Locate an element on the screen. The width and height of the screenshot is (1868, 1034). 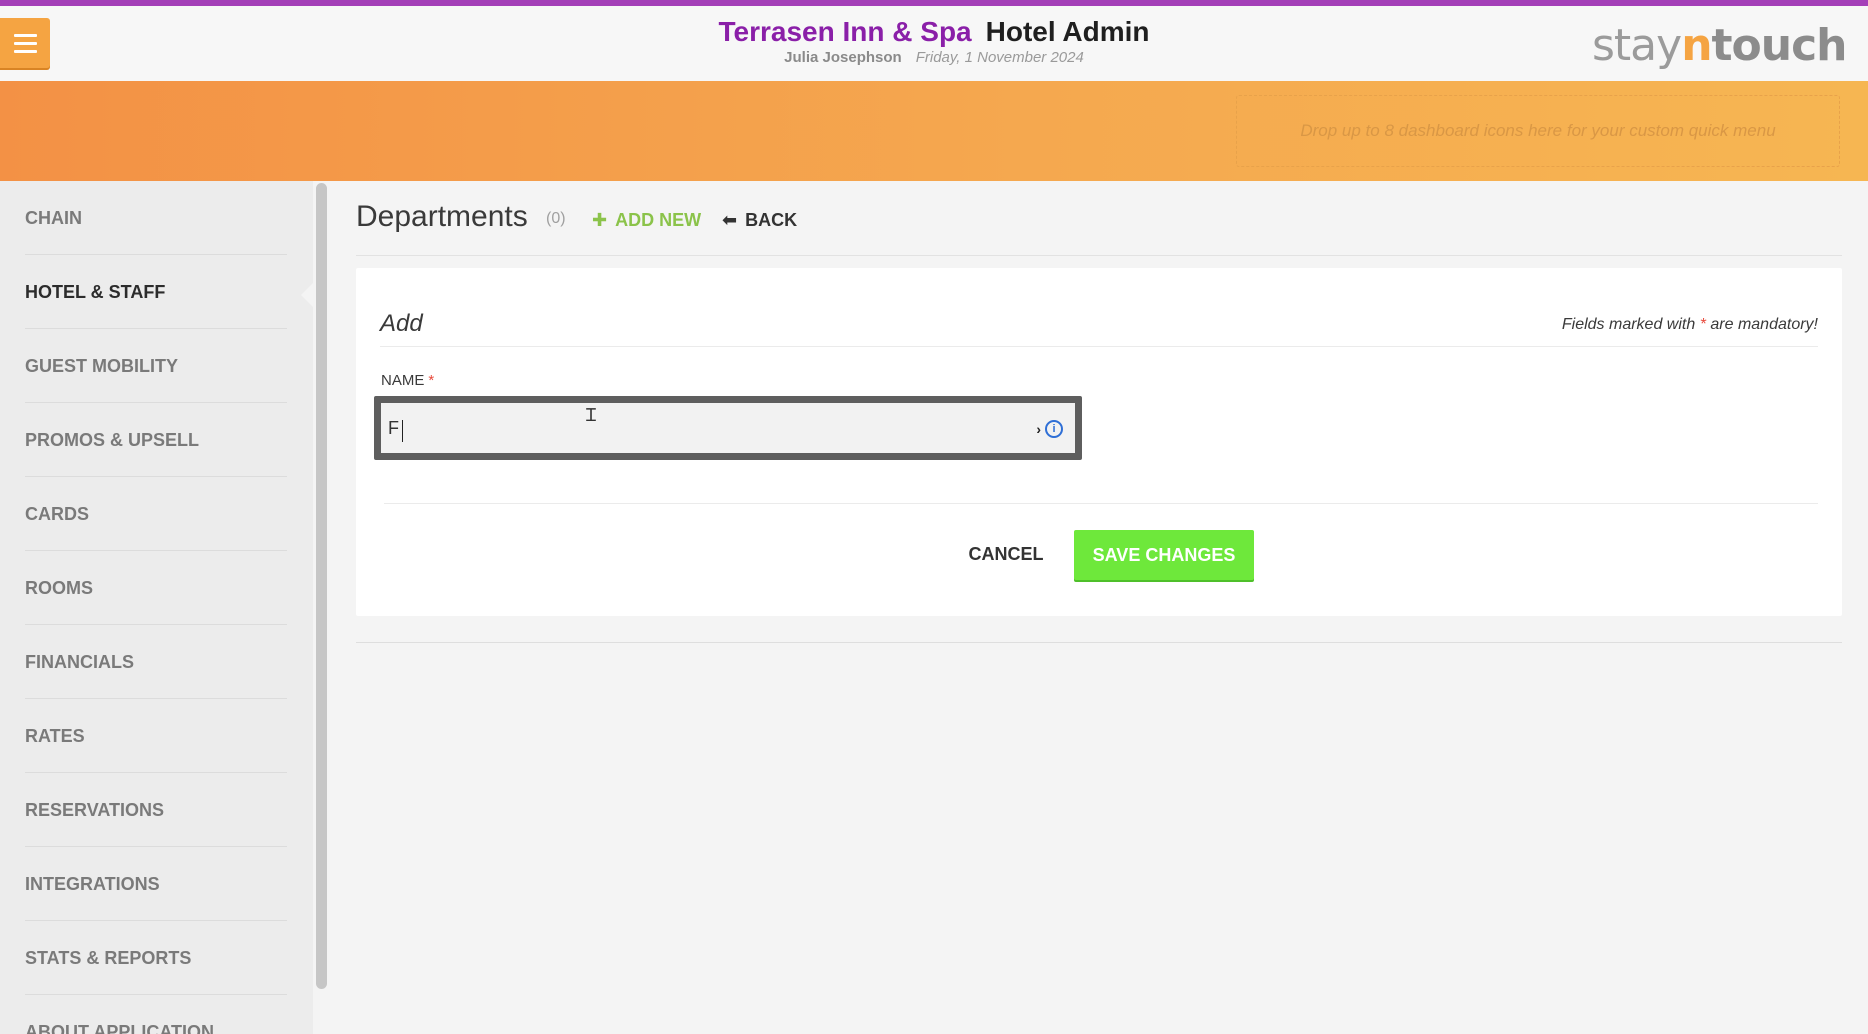
sidebar-item-promos-upsell: PROMOS & UPSELL is located at coordinates (156, 440).